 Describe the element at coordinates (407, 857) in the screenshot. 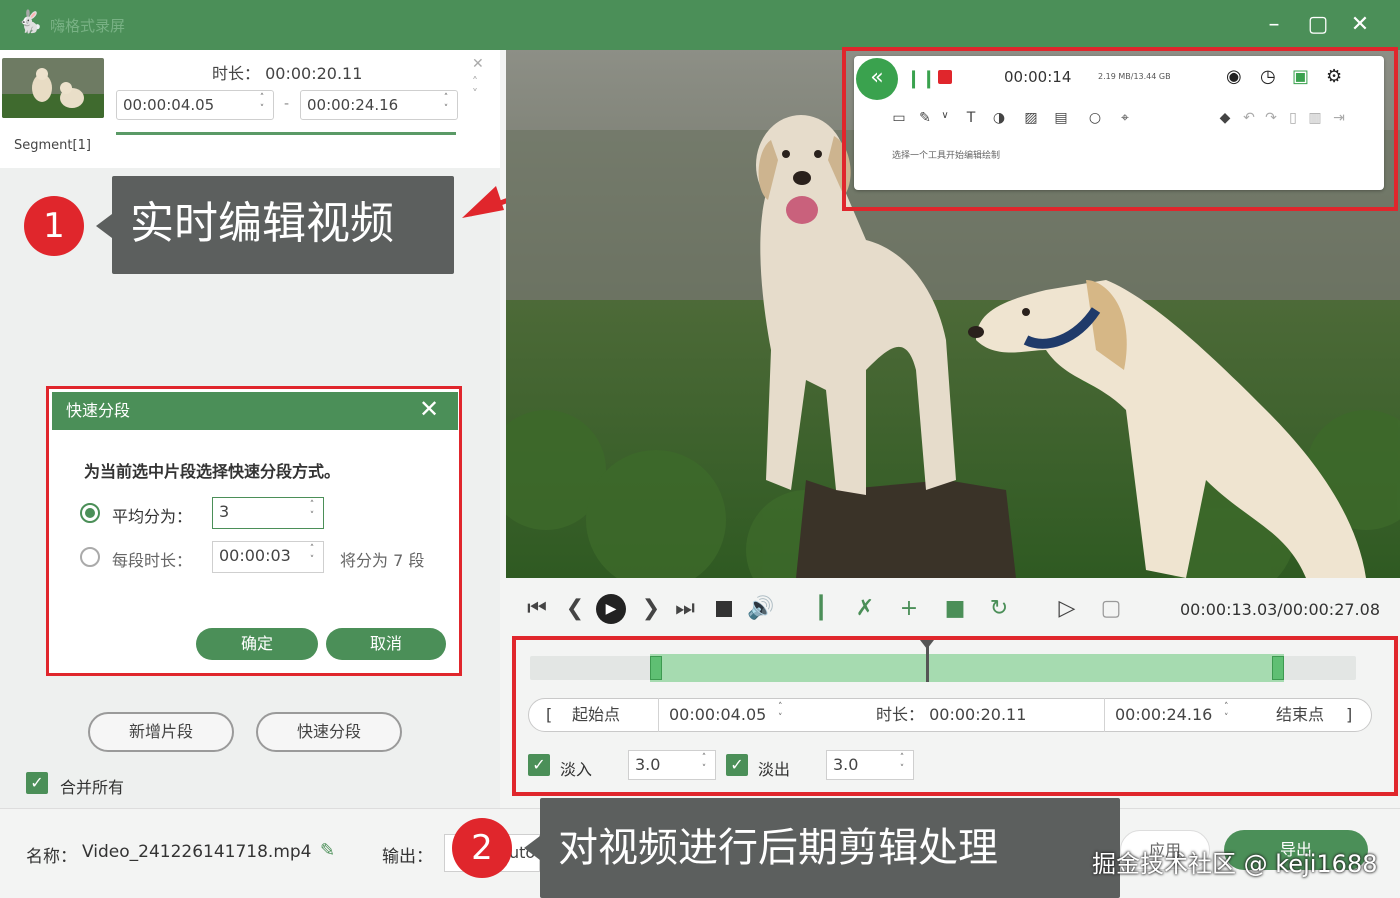

I see `output-label: 输出：` at that location.